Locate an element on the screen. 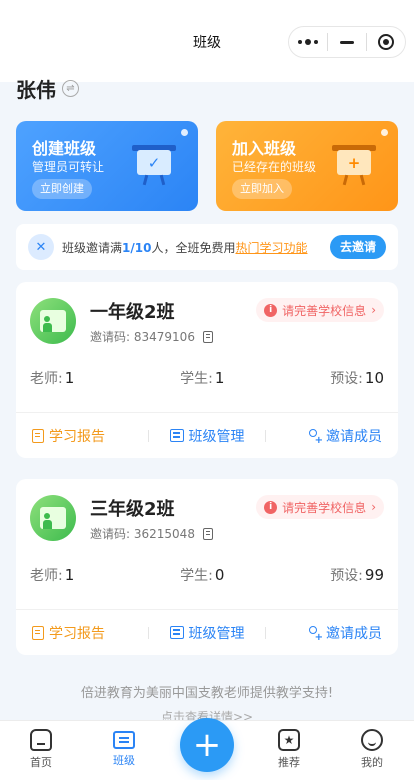 This screenshot has height=780, width=414. more-button is located at coordinates (308, 42).